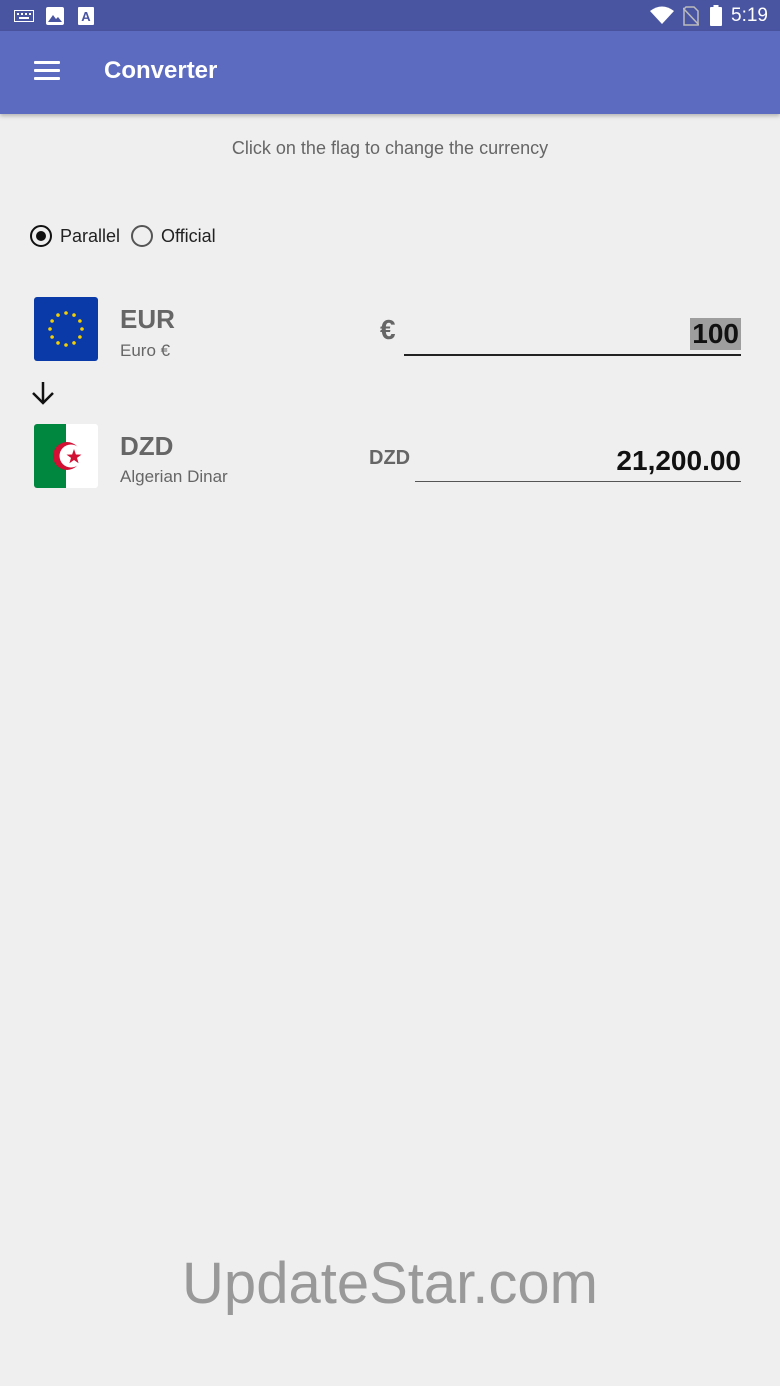  I want to click on a-box-icon: A, so click(86, 16).